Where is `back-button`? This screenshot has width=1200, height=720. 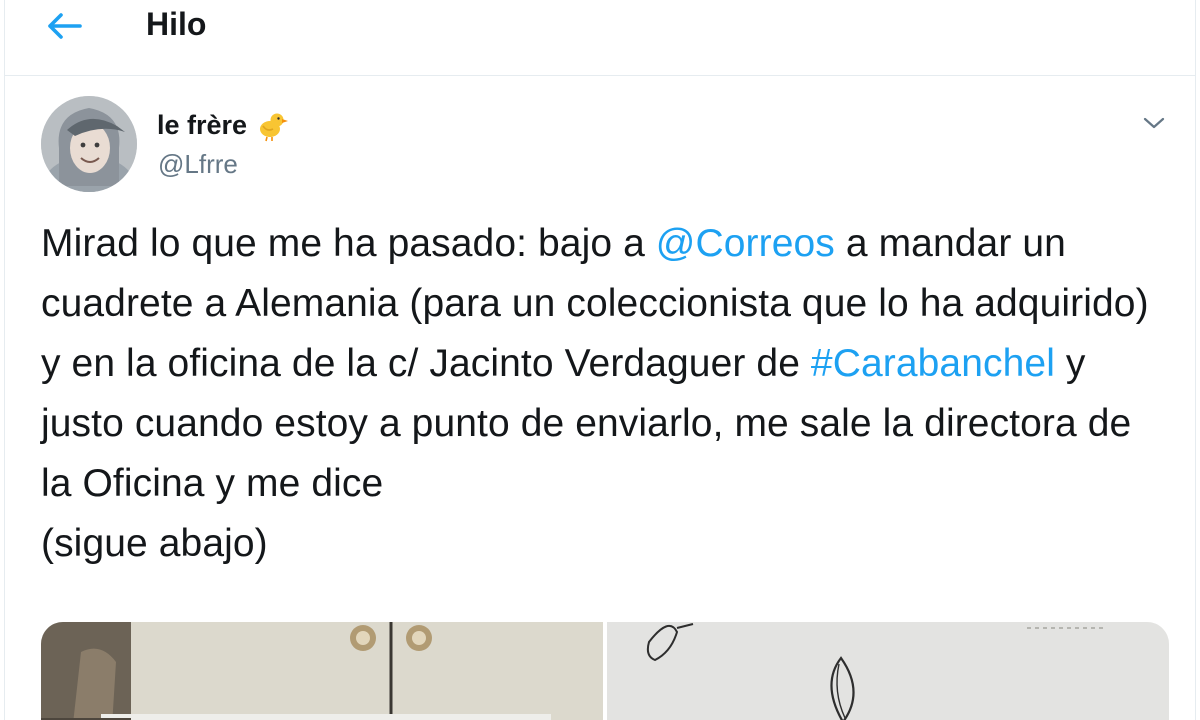
back-button is located at coordinates (65, 26).